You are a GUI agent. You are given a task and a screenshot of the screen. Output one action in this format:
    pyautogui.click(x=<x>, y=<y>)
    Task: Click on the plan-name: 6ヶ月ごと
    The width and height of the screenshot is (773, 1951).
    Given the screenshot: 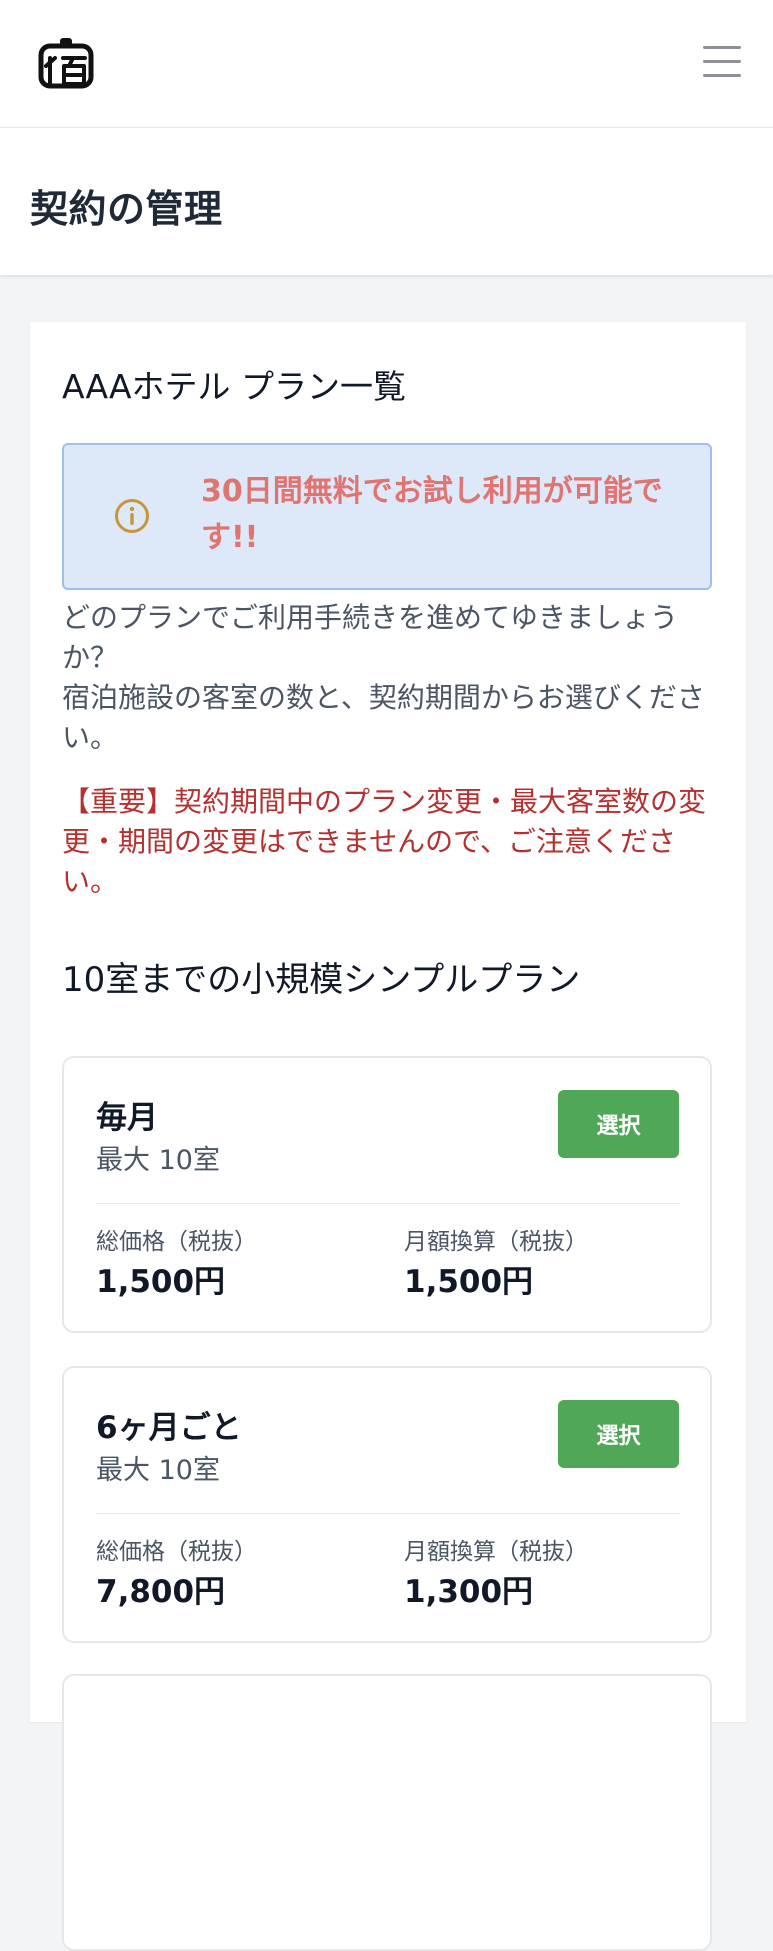 What is the action you would take?
    pyautogui.click(x=169, y=1428)
    